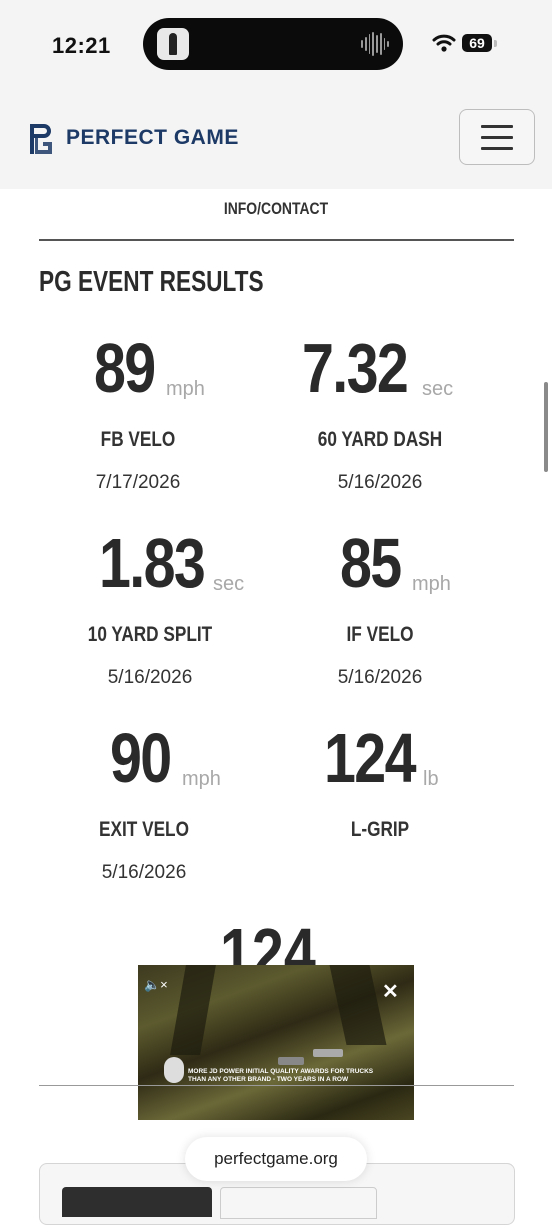 This screenshot has height=1225, width=552. I want to click on stat-label: 60 YARD DASH, so click(380, 439).